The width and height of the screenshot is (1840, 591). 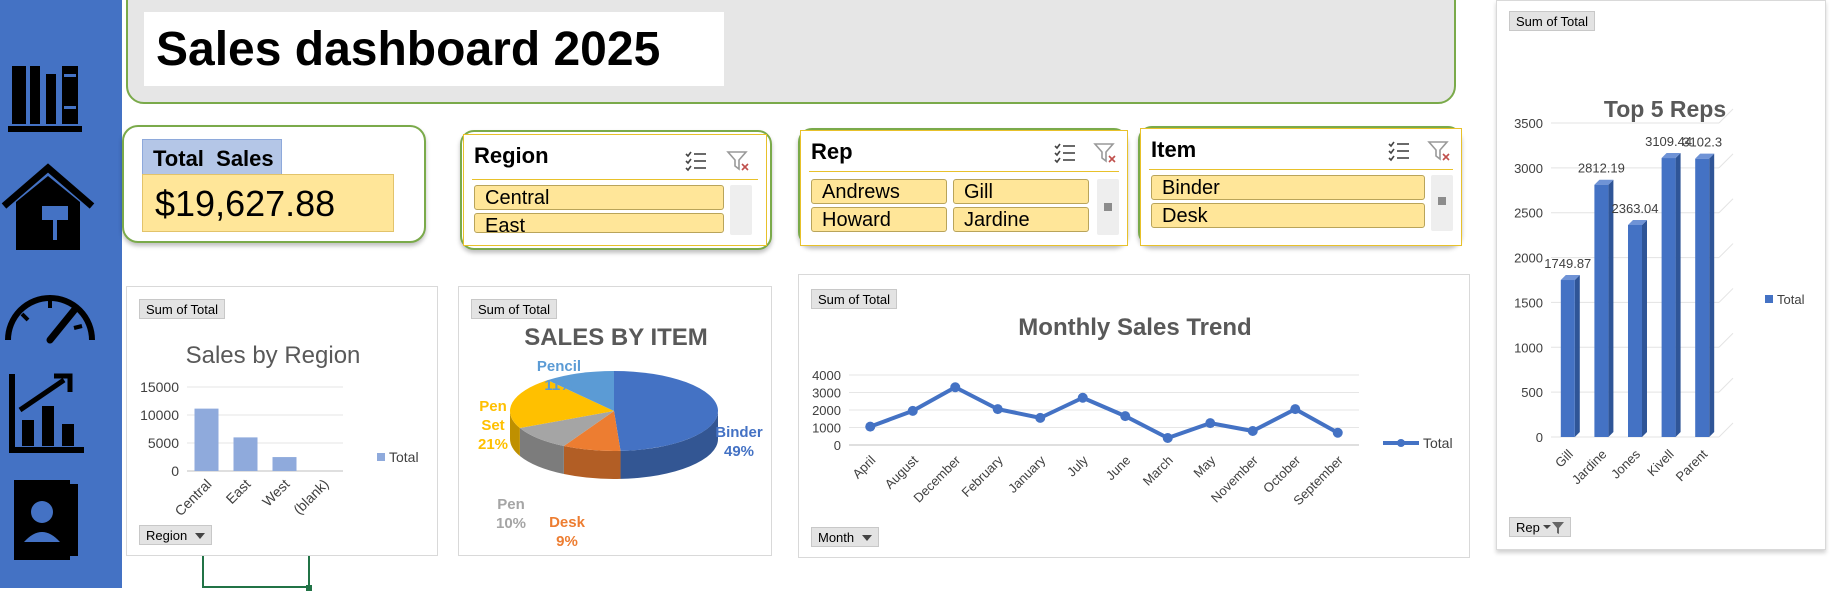 I want to click on data-label-jardine: 2812.19, so click(x=1601, y=168).